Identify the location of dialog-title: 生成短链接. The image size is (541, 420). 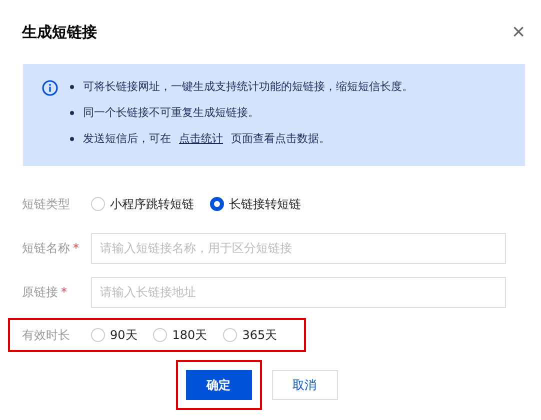
(59, 32).